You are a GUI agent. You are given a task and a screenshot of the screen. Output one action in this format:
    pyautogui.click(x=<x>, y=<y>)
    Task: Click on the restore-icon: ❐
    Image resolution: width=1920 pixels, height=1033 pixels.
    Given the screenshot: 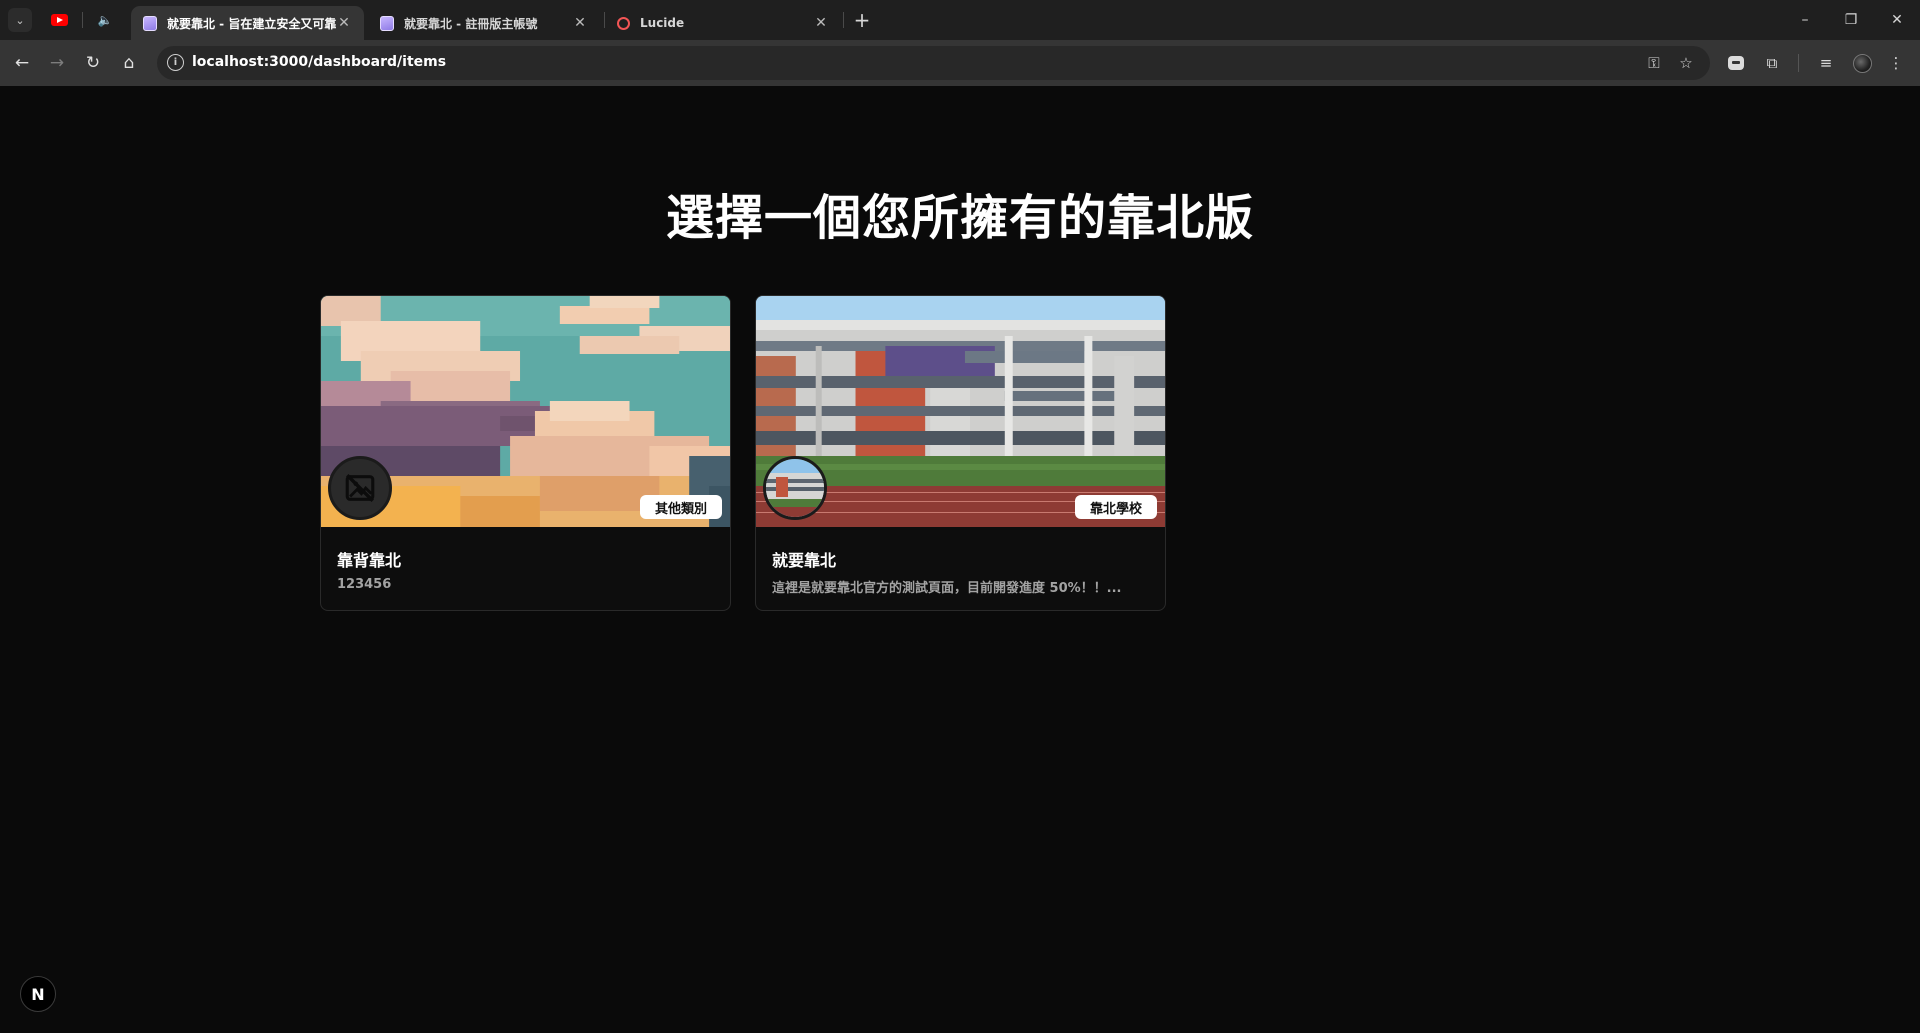 What is the action you would take?
    pyautogui.click(x=1851, y=20)
    